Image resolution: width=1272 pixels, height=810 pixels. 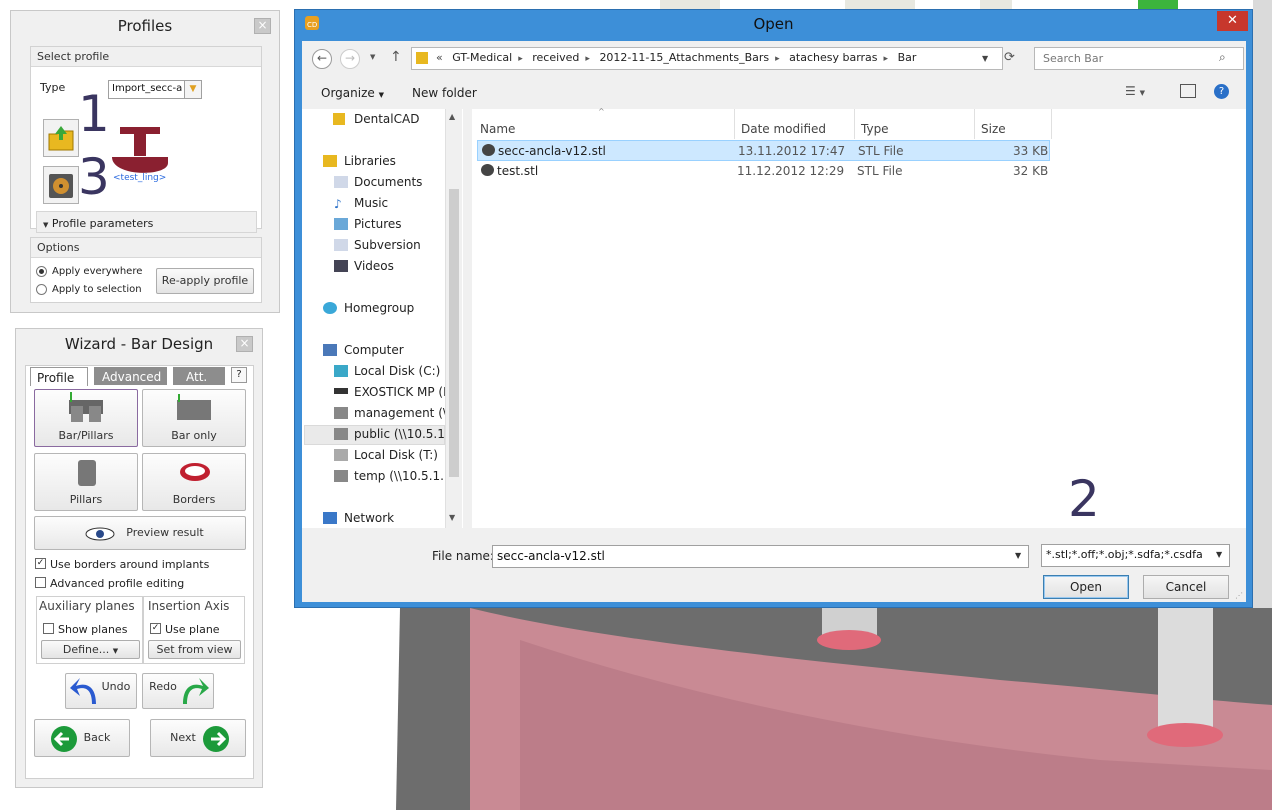 What do you see at coordinates (497, 129) in the screenshot?
I see `column-name: Name` at bounding box center [497, 129].